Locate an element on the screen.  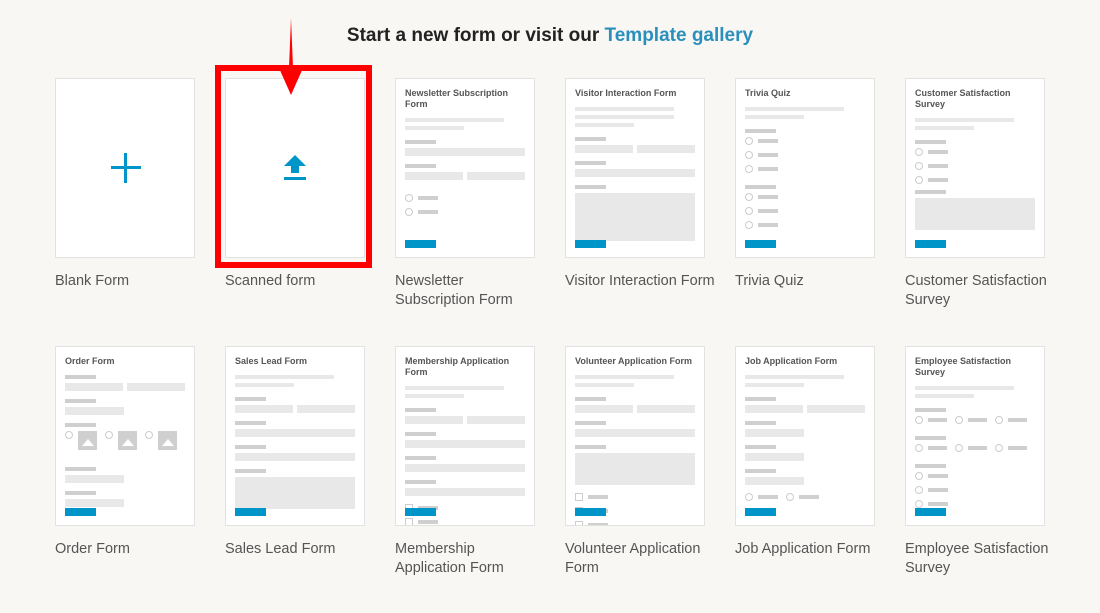
template-card: Scanned form is located at coordinates (295, 184).